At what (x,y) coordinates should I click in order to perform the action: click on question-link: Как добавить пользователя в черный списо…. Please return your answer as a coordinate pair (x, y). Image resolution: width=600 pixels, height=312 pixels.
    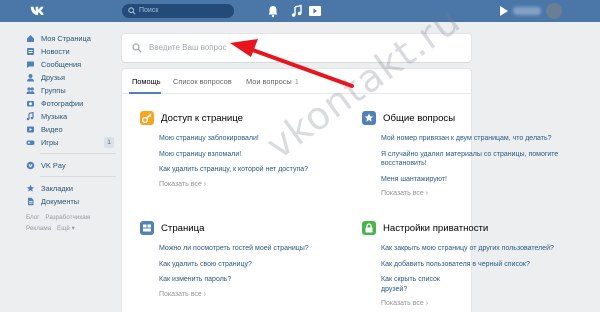
    Looking at the image, I should click on (455, 265).